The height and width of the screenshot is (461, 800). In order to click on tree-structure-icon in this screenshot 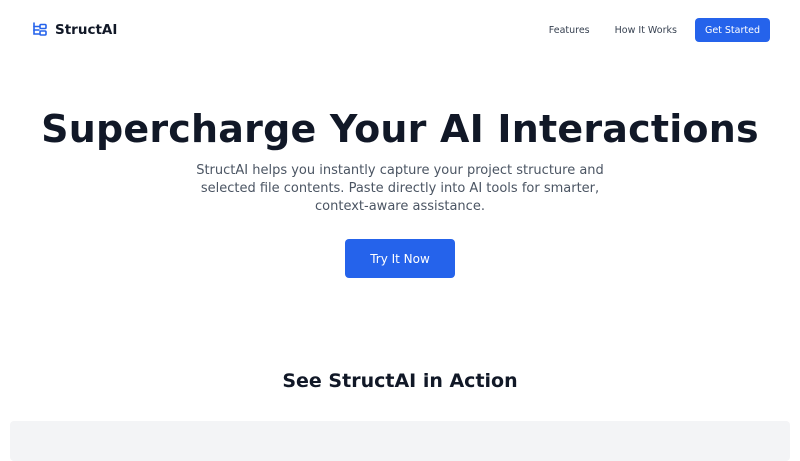, I will do `click(40, 30)`.